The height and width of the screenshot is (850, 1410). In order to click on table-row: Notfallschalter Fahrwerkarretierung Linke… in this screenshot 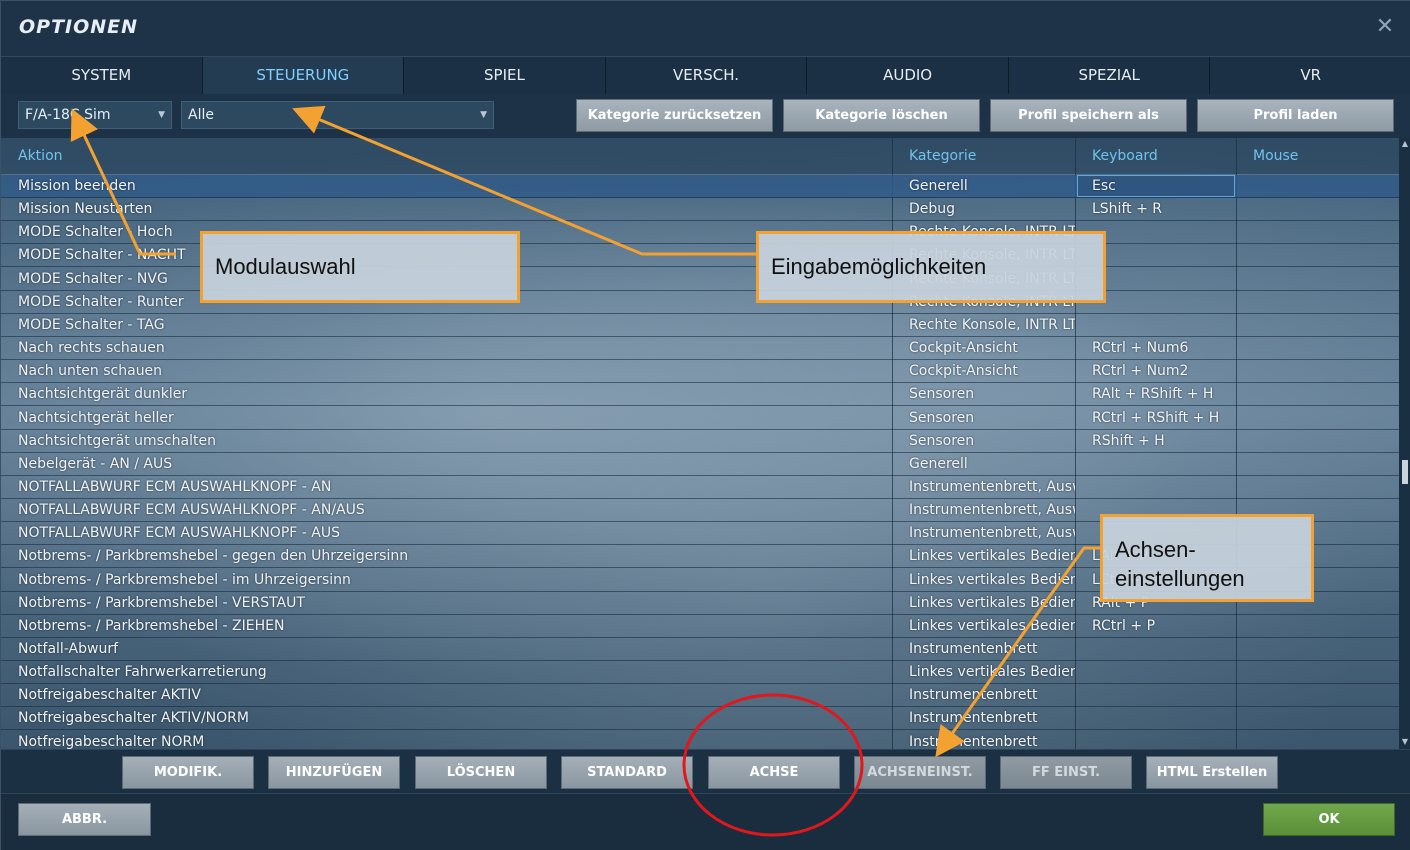, I will do `click(700, 673)`.